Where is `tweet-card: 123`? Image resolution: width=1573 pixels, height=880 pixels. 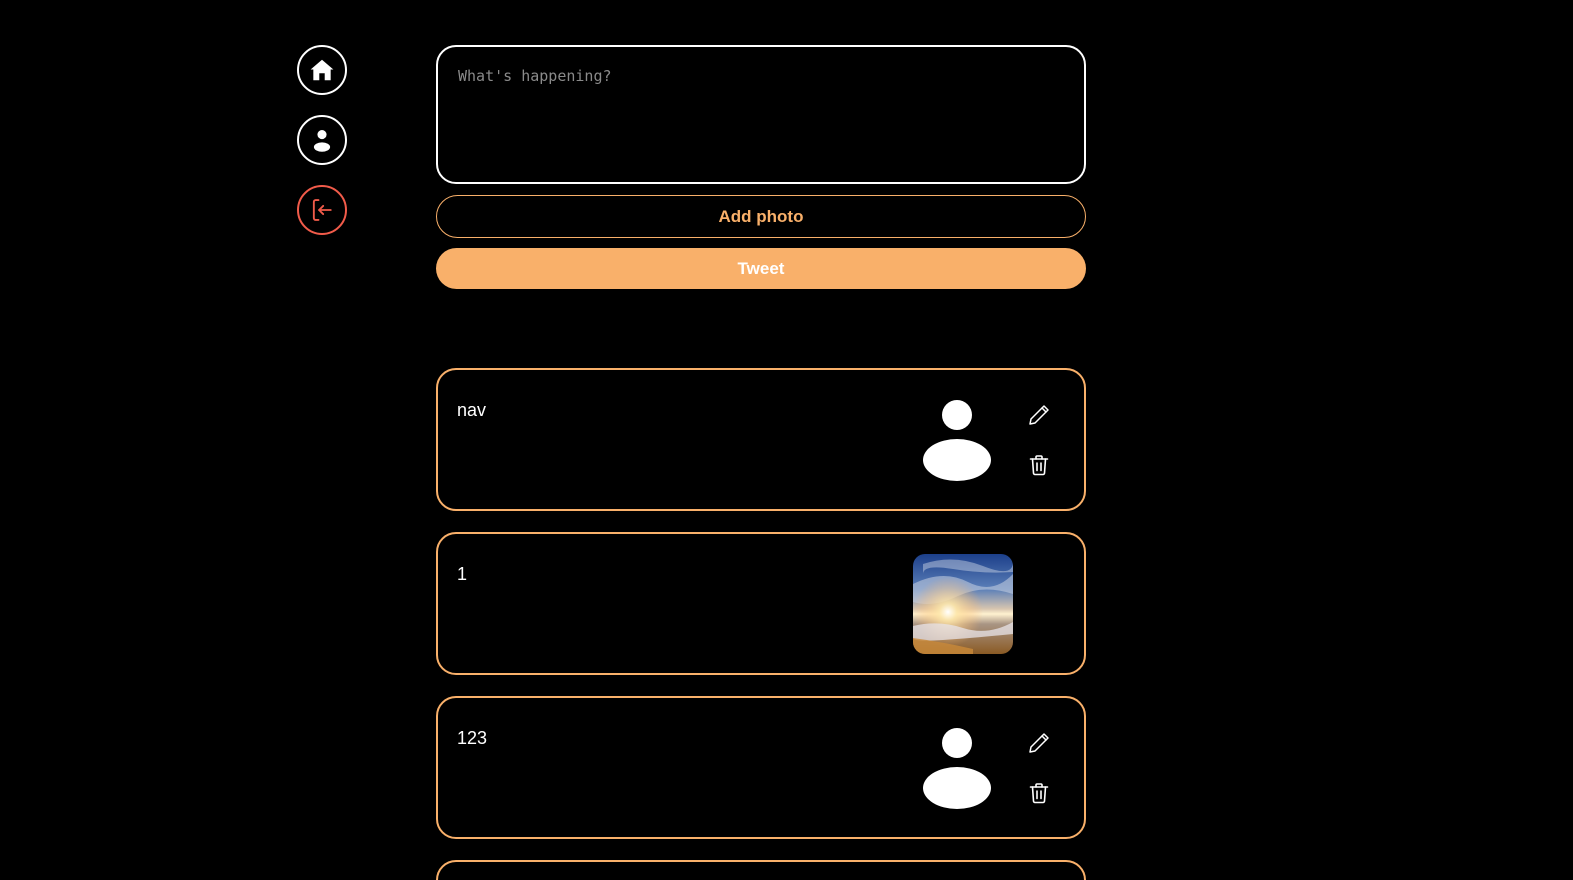 tweet-card: 123 is located at coordinates (761, 767).